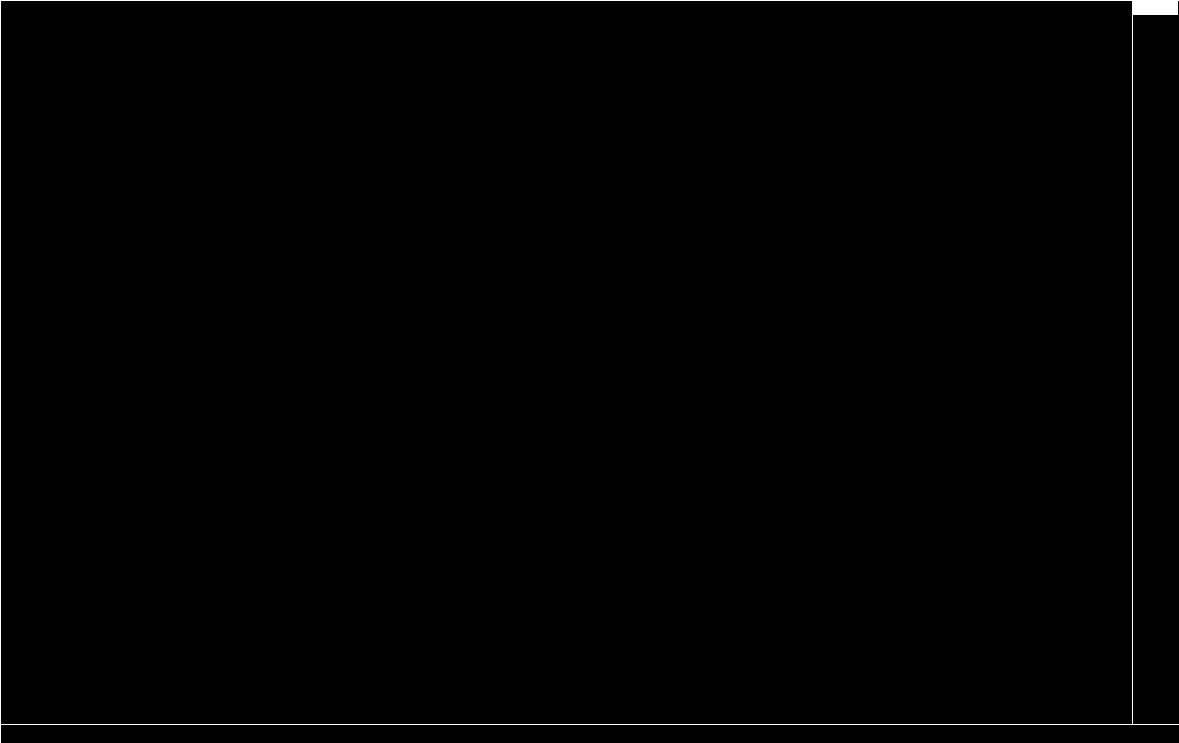  Describe the element at coordinates (10, 10) in the screenshot. I see `chart-title` at that location.